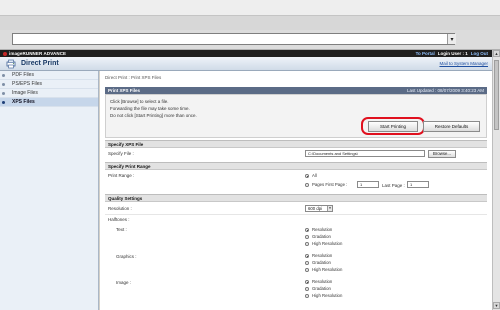 This screenshot has height=310, width=500. I want to click on radio-pages: Pages First Page :, so click(326, 185).